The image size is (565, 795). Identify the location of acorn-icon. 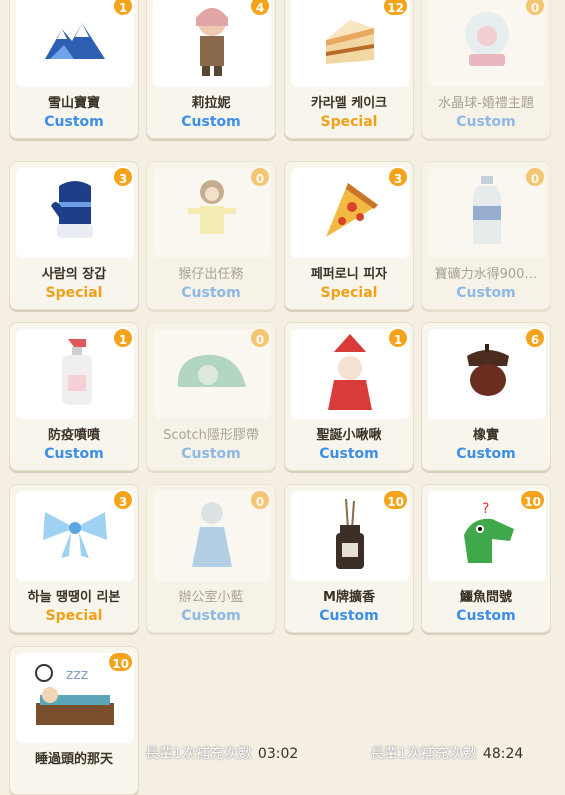
(487, 374).